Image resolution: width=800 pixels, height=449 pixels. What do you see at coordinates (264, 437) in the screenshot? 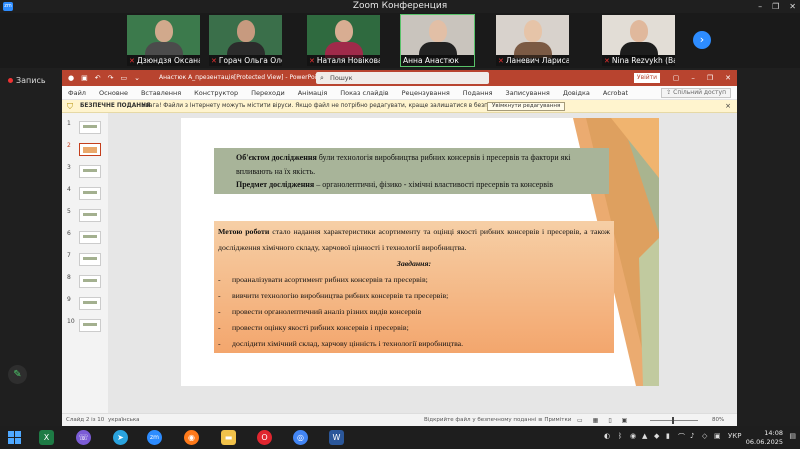
I see `opera-icon: O` at bounding box center [264, 437].